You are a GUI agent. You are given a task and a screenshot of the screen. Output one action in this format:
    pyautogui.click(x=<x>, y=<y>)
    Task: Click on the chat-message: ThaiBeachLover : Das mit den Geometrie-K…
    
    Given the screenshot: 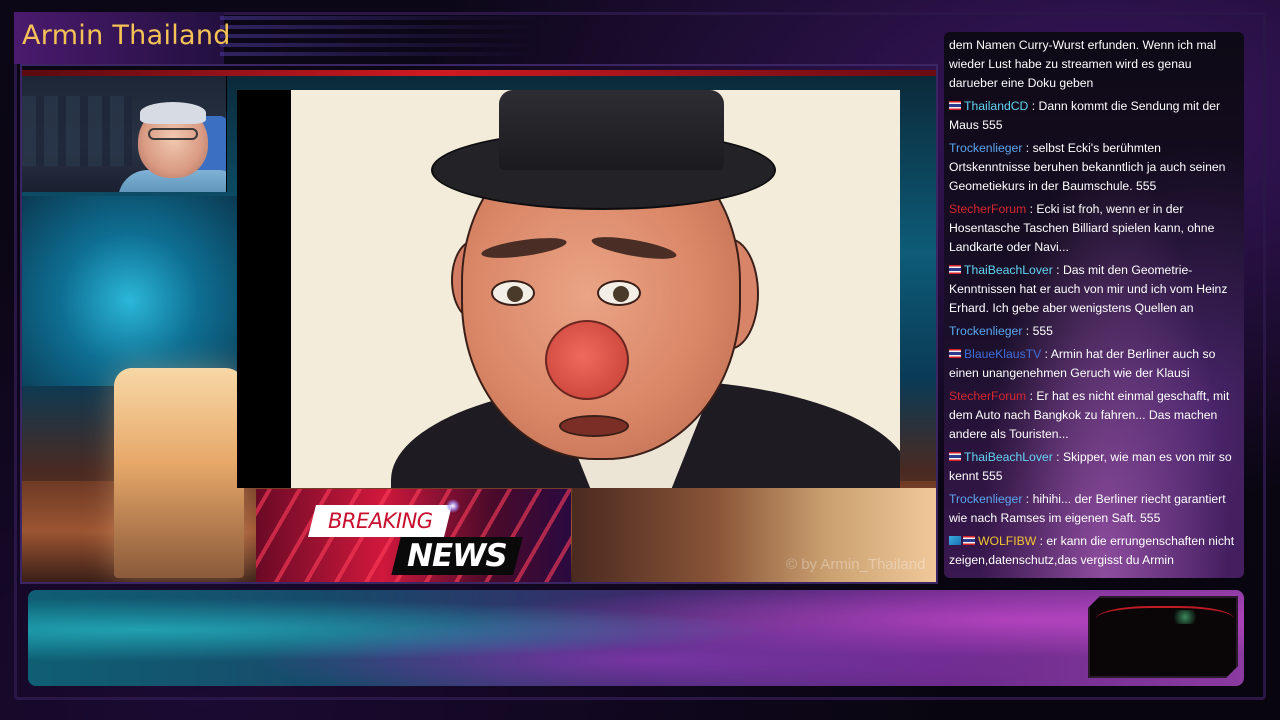 What is the action you would take?
    pyautogui.click(x=1094, y=289)
    